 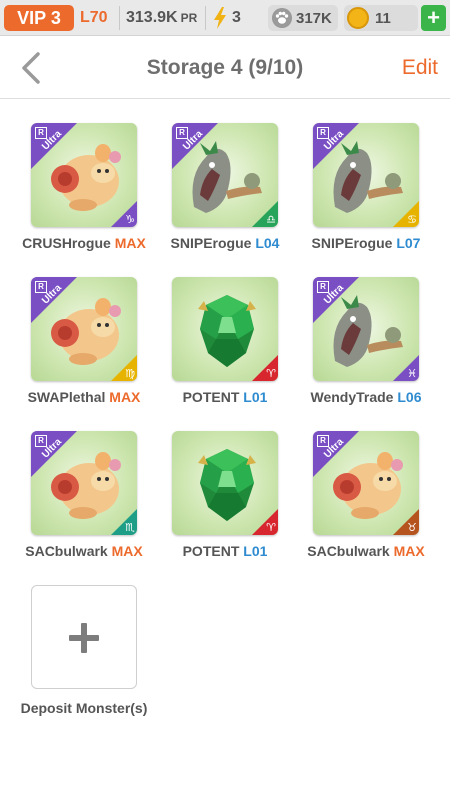 I want to click on zodiac-symbol: ♉, so click(x=412, y=528).